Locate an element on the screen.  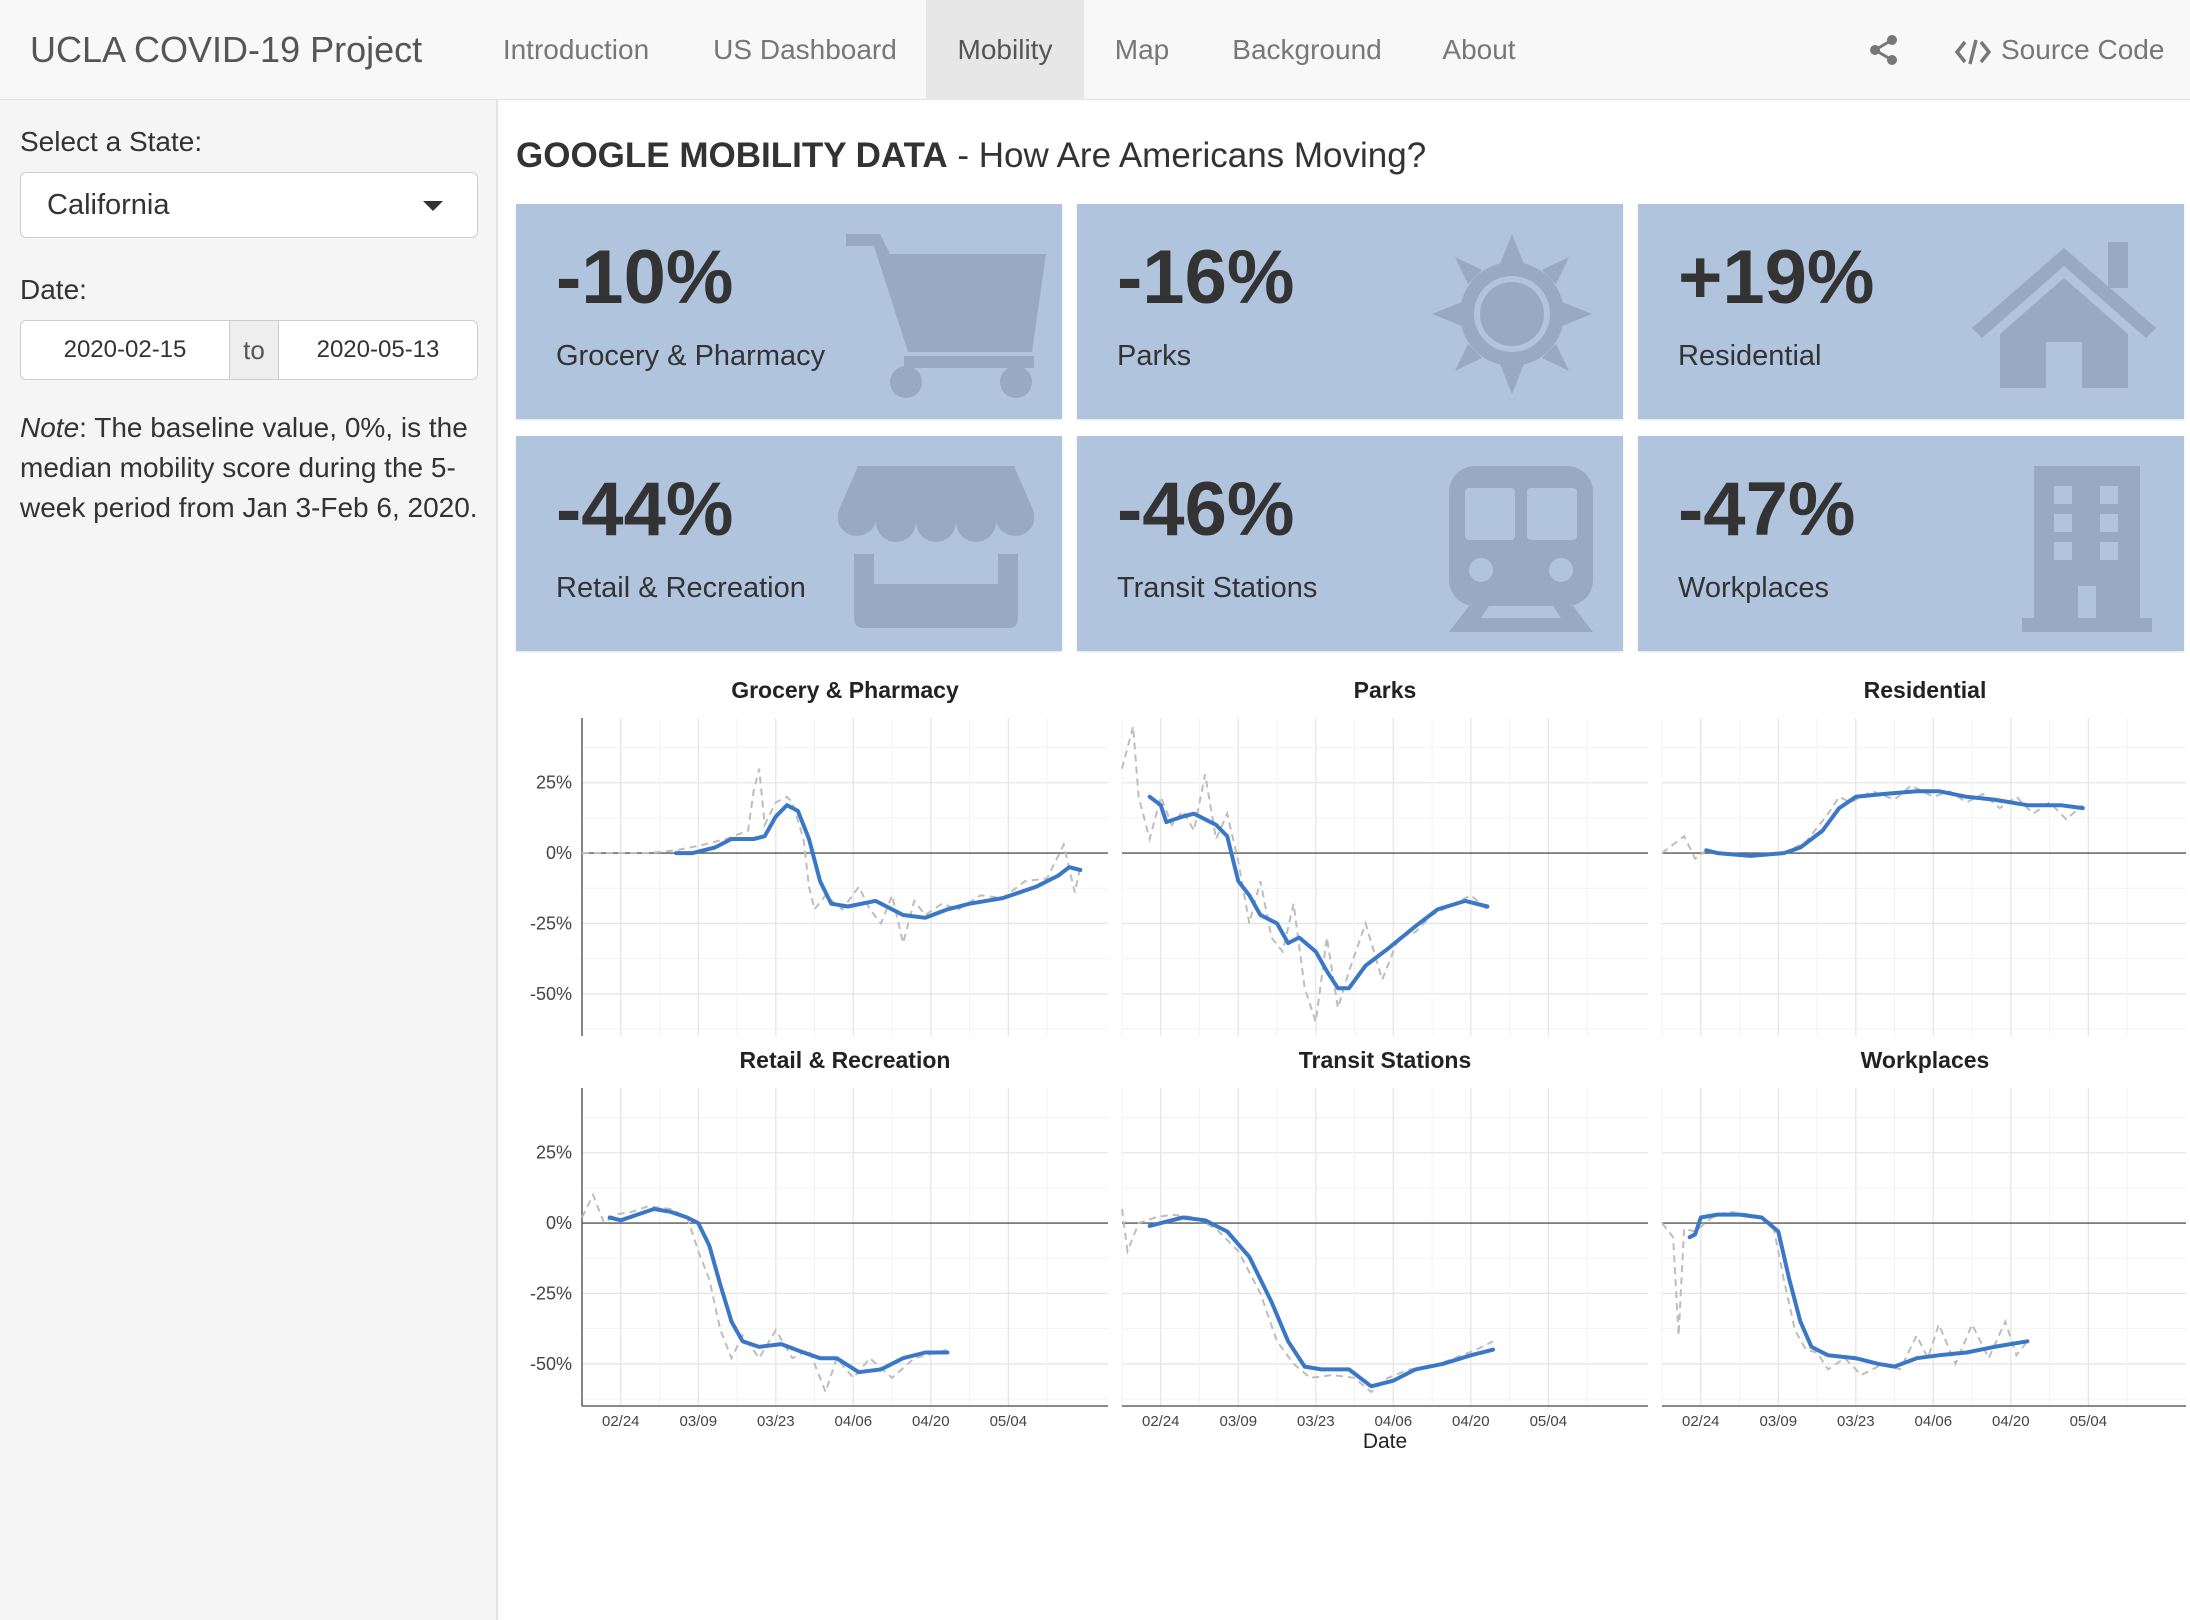
panel-title: Transit Stations is located at coordinates (1385, 1060).